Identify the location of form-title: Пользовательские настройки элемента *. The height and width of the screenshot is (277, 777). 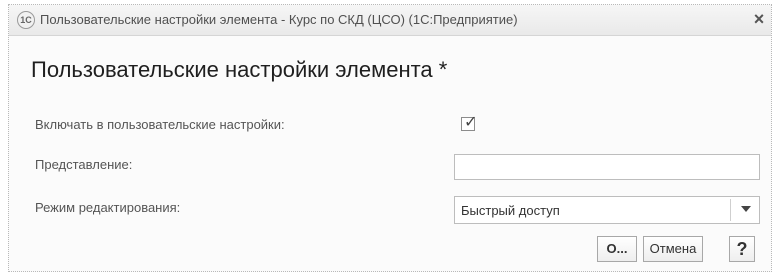
(239, 69).